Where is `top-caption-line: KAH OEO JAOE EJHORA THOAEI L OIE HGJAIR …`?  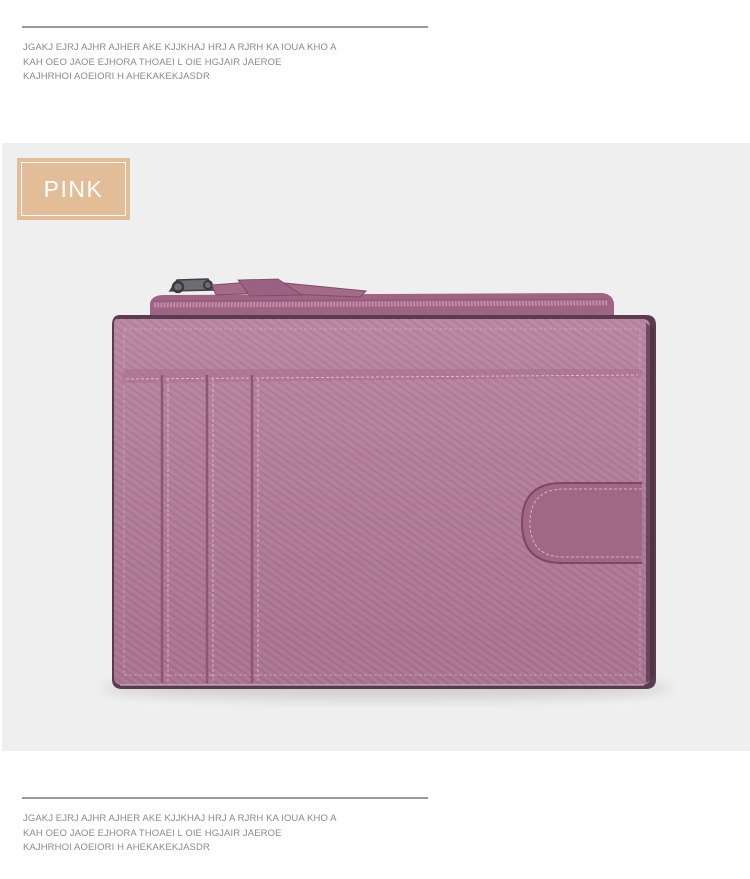
top-caption-line: KAH OEO JAOE EJHORA THOAEI L OIE HGJAIR … is located at coordinates (152, 62).